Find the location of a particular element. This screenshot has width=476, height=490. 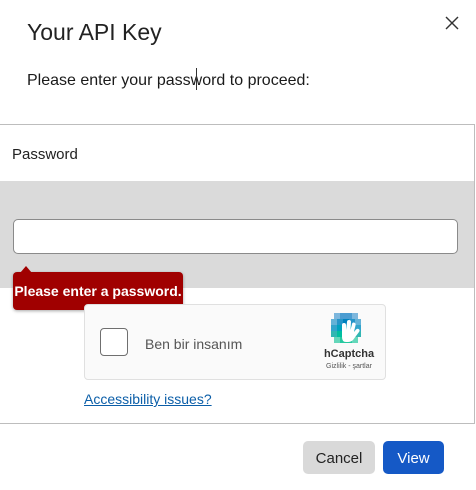

tooltip-arrow is located at coordinates (26, 269).